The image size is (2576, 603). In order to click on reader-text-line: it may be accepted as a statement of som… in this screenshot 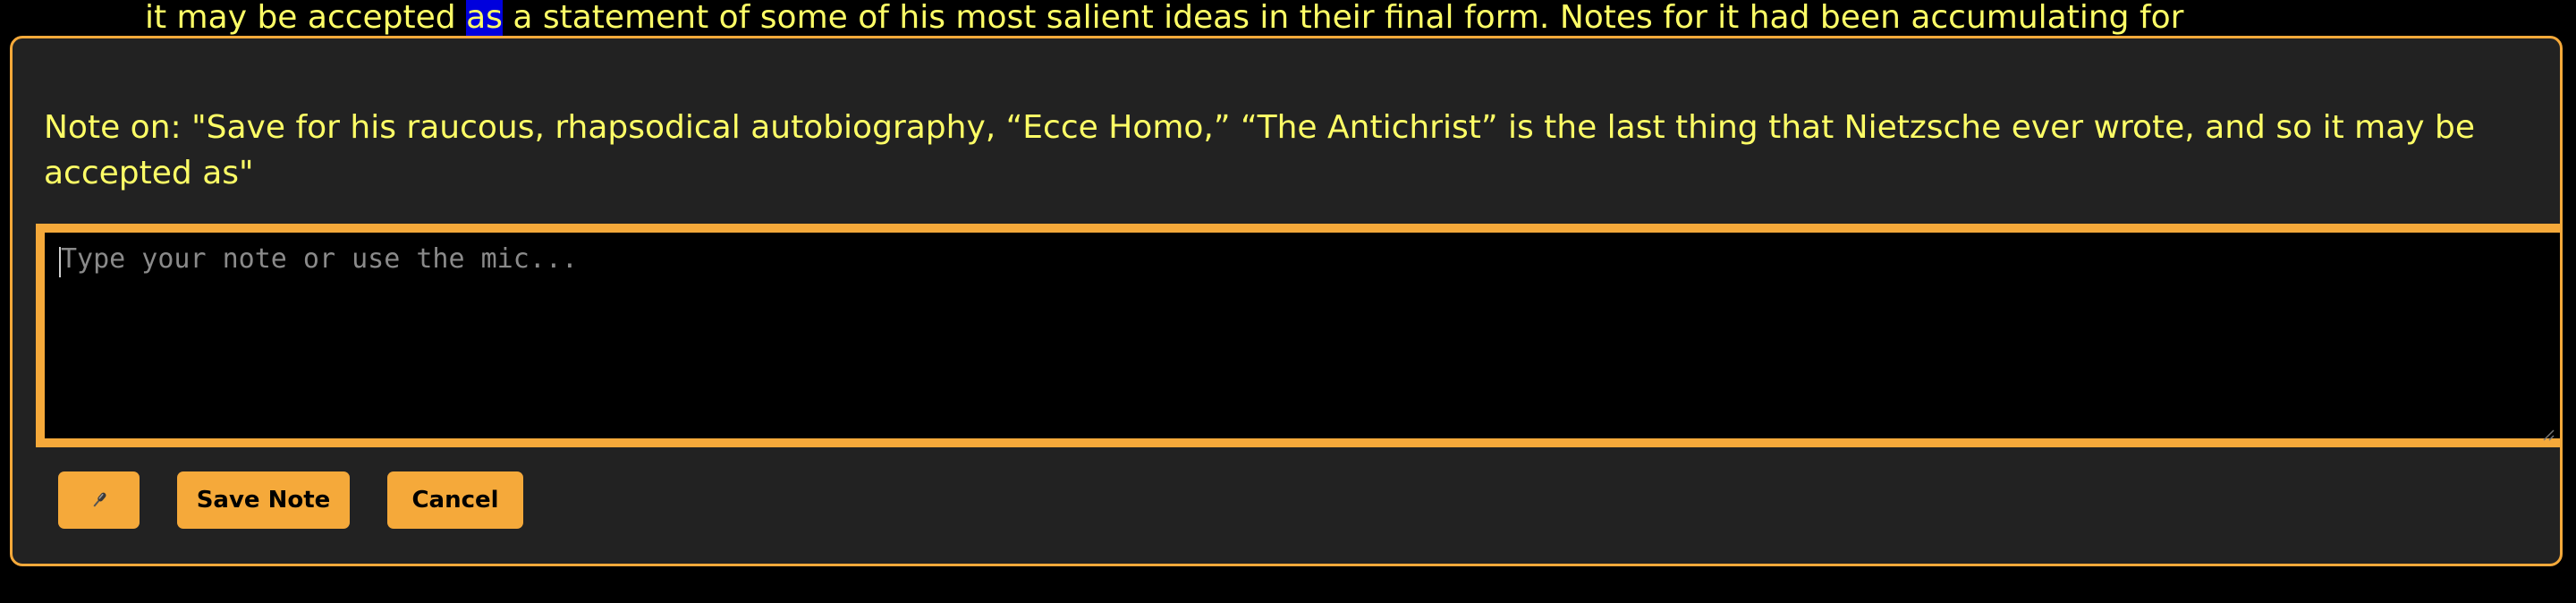, I will do `click(1164, 19)`.